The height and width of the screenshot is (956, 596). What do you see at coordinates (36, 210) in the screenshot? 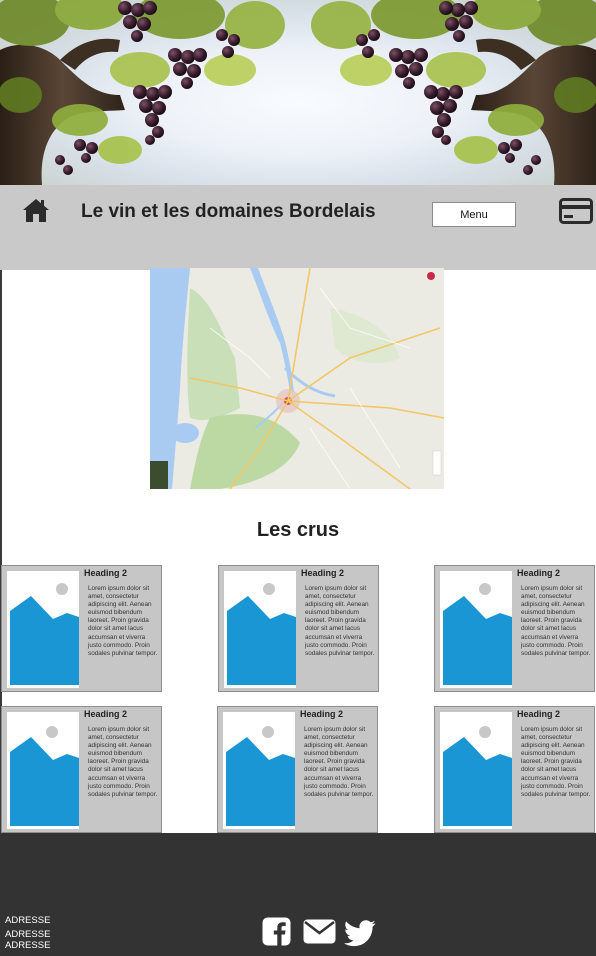
I see `home-icon` at bounding box center [36, 210].